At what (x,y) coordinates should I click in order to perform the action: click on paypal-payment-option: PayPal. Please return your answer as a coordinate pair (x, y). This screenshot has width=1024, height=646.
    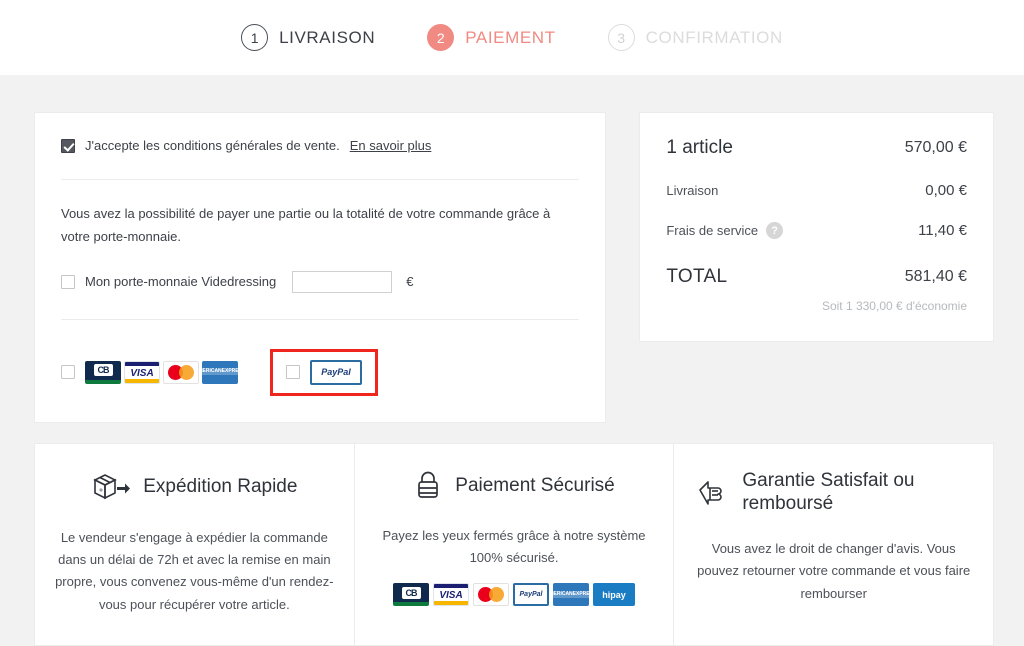
    Looking at the image, I should click on (324, 372).